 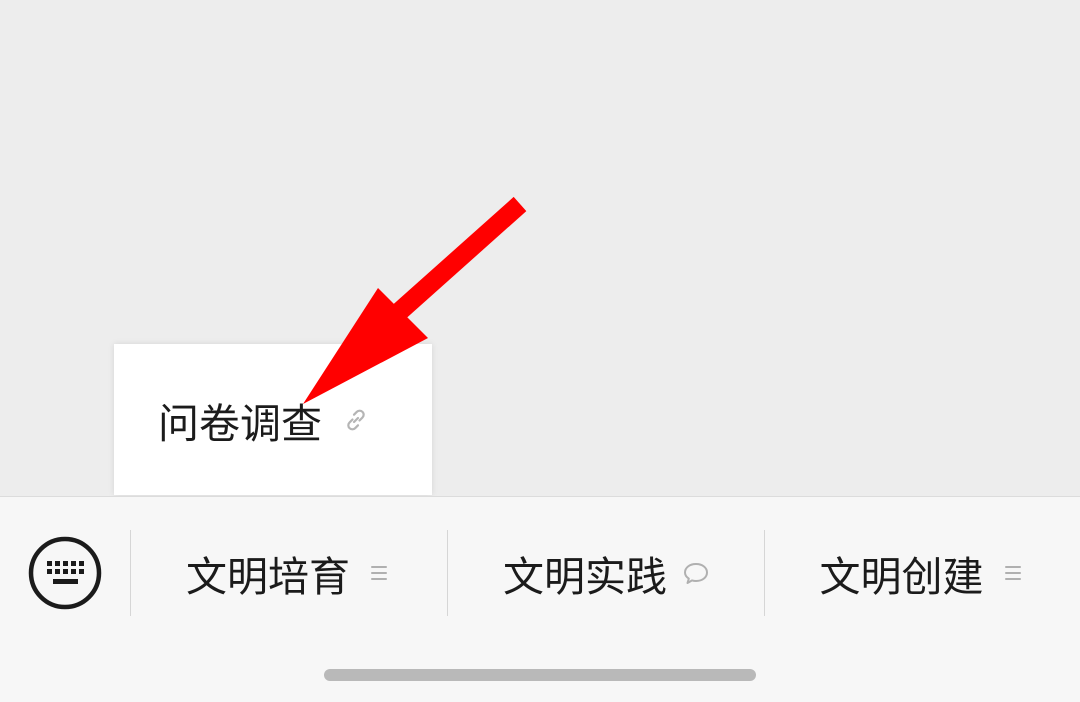 What do you see at coordinates (268, 577) in the screenshot?
I see `menu-item-label: 文明培育` at bounding box center [268, 577].